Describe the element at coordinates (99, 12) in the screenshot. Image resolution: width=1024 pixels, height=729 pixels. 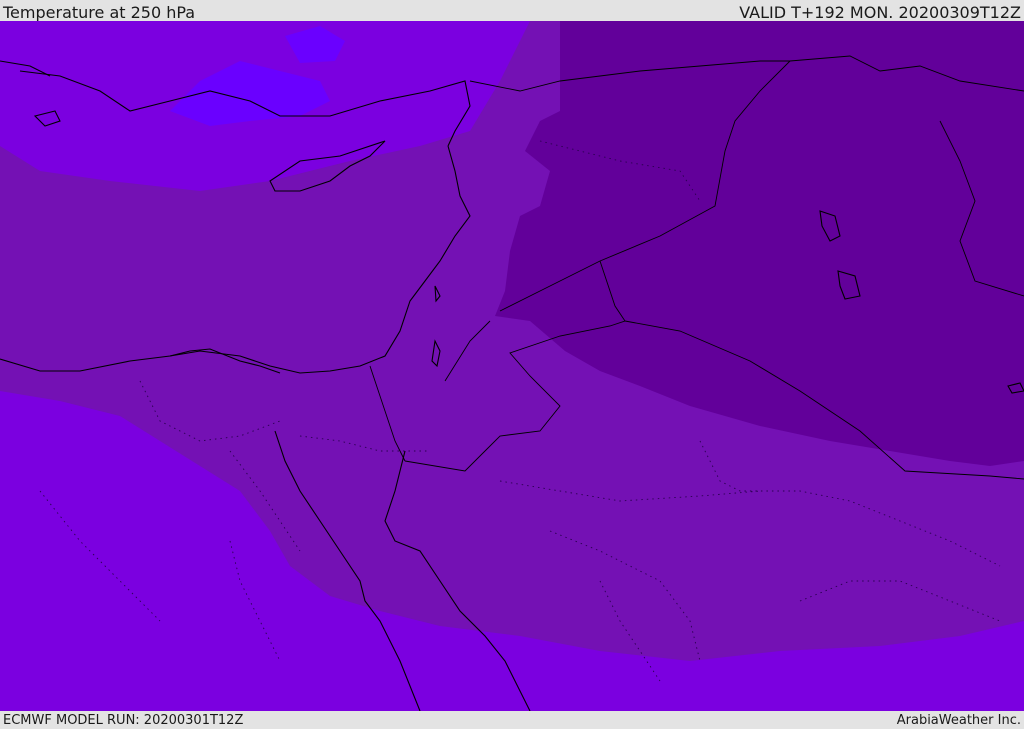
I see `map-title: Temperature at 250 hPa` at that location.